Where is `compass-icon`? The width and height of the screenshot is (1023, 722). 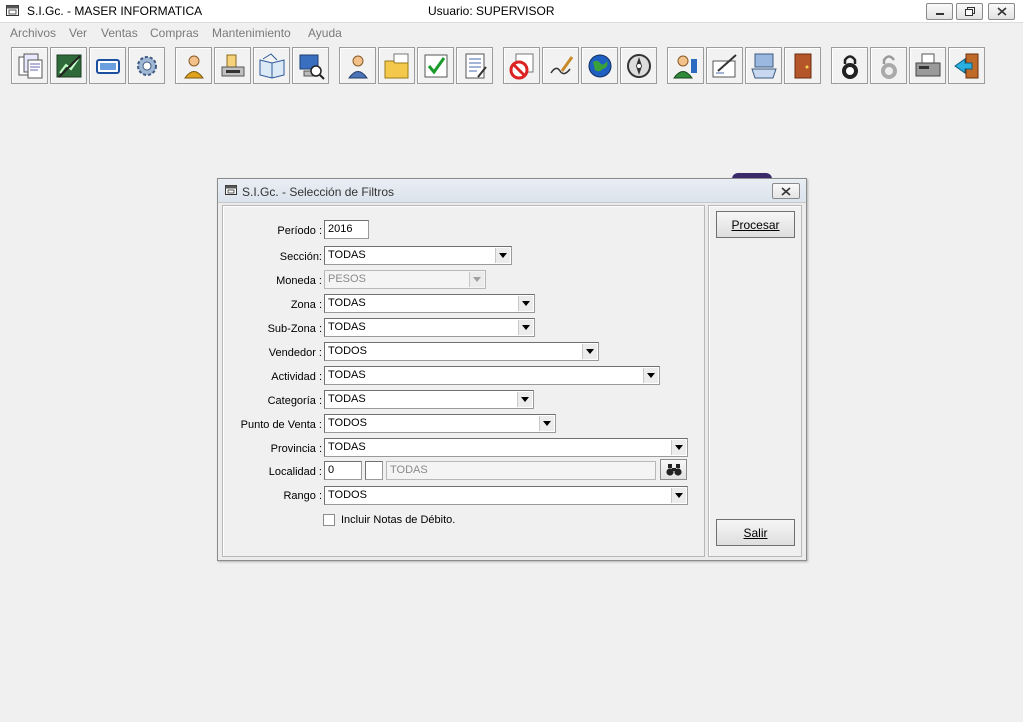
compass-icon is located at coordinates (638, 65).